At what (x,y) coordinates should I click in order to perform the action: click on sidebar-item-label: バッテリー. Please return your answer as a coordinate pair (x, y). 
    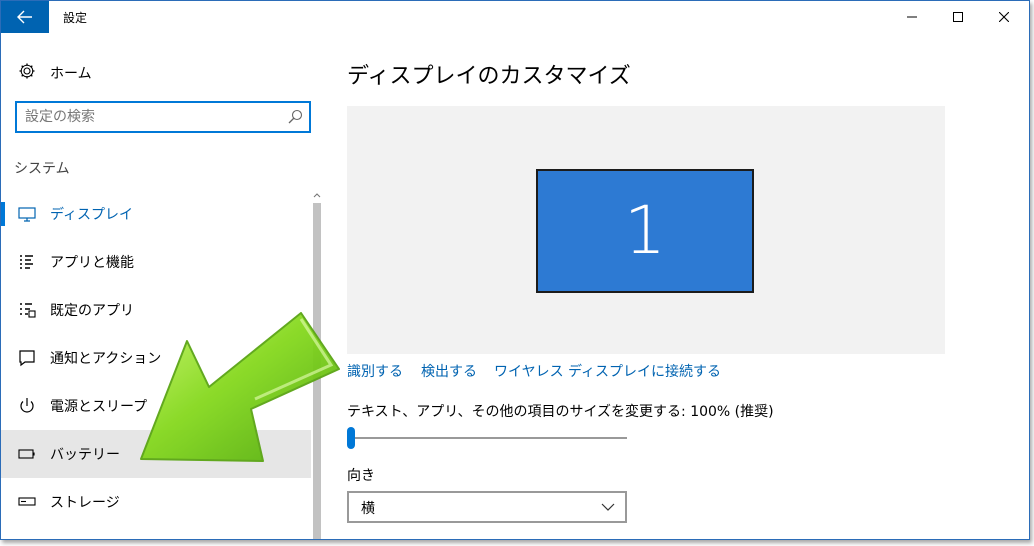
    Looking at the image, I should click on (85, 455).